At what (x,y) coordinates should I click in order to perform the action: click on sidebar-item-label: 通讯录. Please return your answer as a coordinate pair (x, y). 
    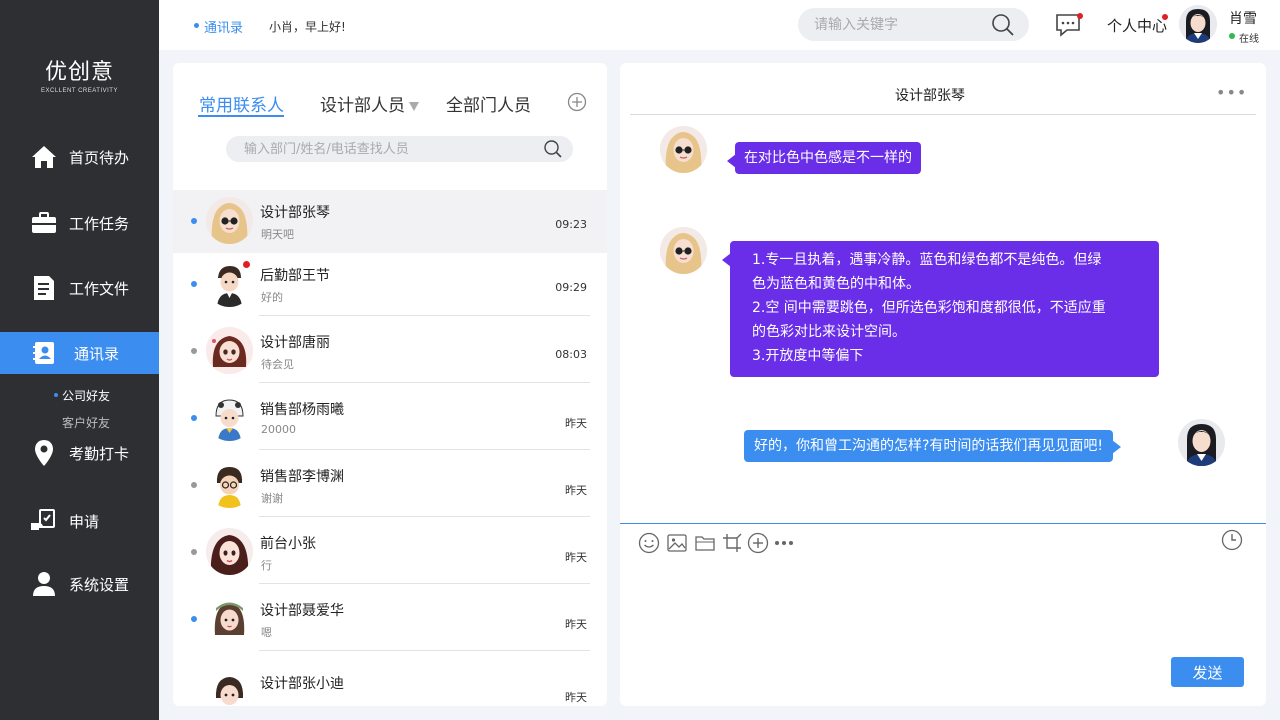
    Looking at the image, I should click on (97, 353).